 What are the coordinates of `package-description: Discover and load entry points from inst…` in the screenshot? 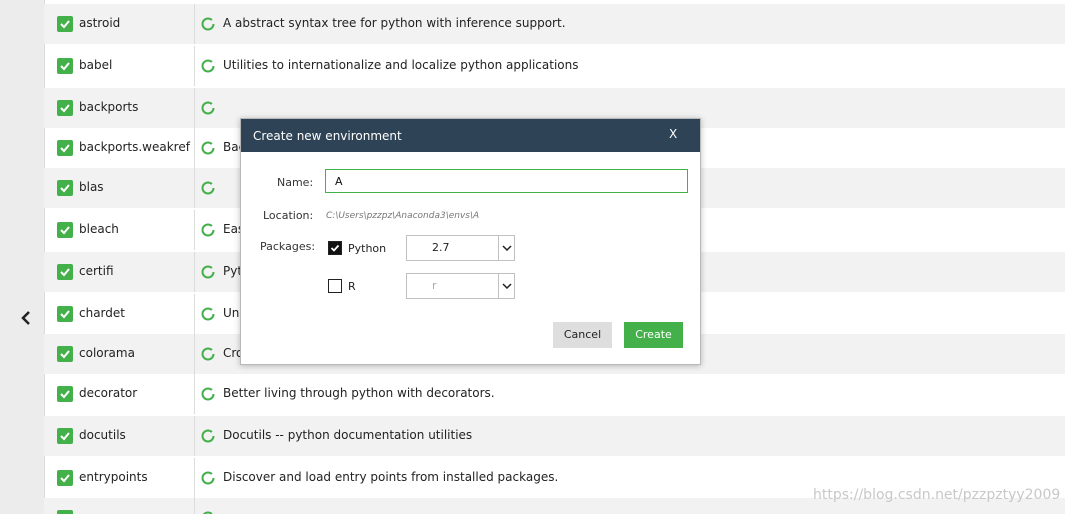 It's located at (391, 477).